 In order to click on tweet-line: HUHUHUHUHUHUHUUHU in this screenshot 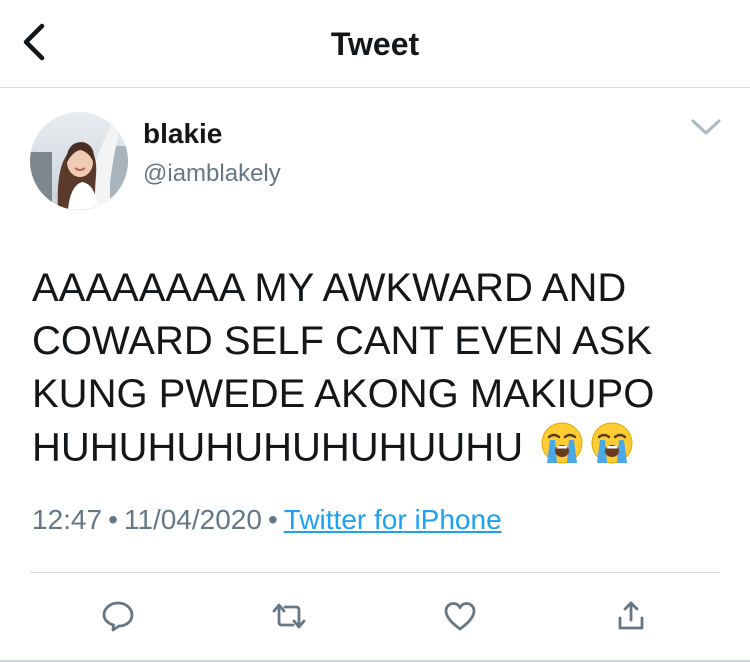, I will do `click(278, 447)`.